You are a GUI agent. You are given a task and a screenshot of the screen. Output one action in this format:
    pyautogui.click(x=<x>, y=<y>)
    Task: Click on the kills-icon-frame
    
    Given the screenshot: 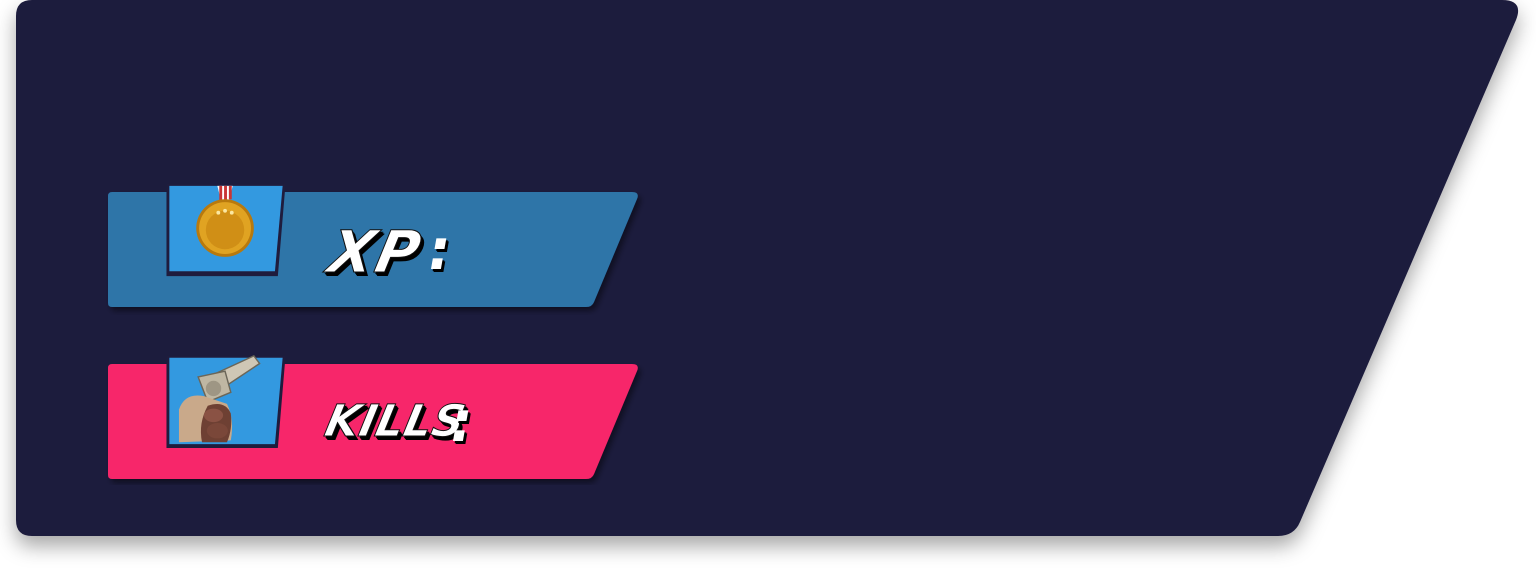 What is the action you would take?
    pyautogui.click(x=226, y=401)
    